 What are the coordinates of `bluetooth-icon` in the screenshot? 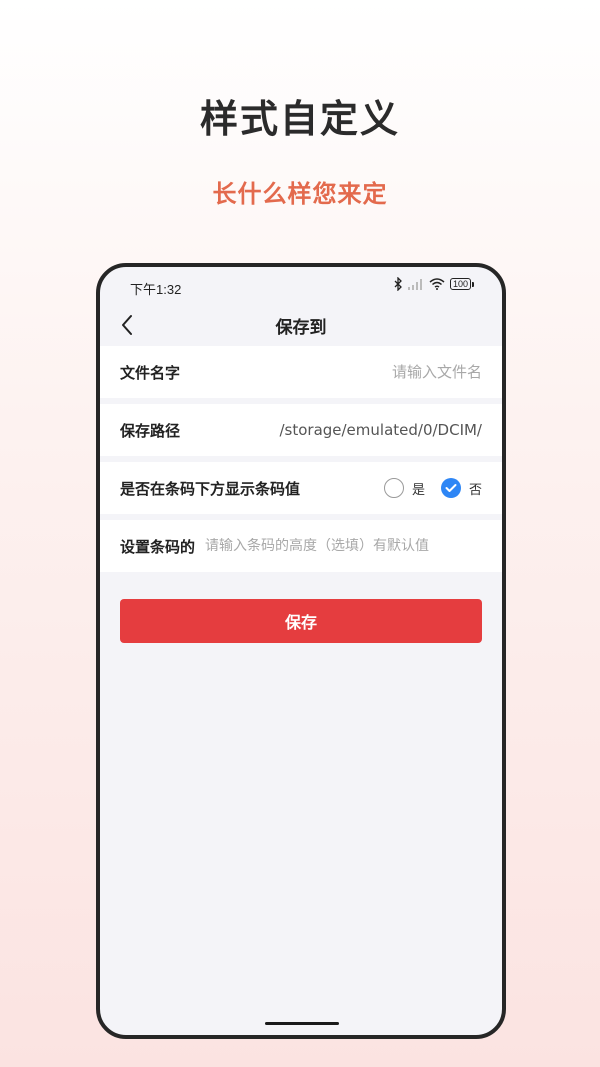 It's located at (398, 284).